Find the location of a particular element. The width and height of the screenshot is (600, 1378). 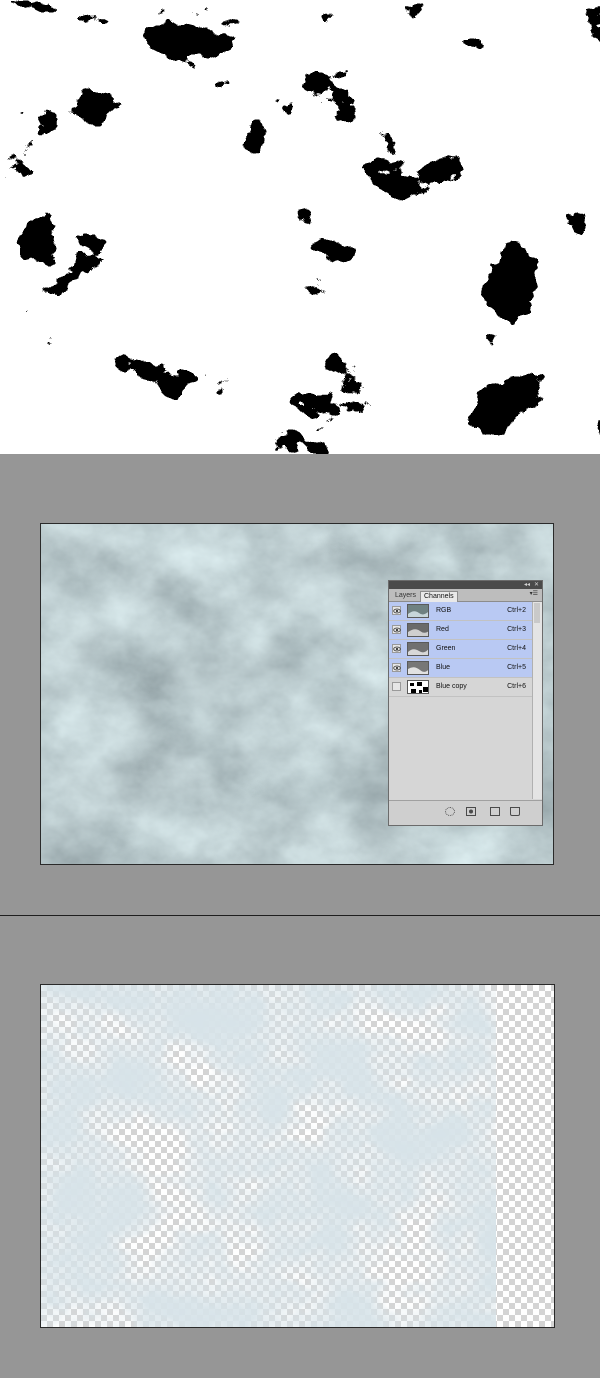

tab-channels: Channels is located at coordinates (439, 596).